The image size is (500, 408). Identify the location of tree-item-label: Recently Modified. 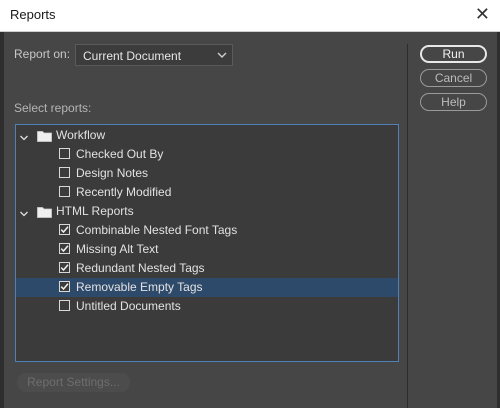
(124, 192).